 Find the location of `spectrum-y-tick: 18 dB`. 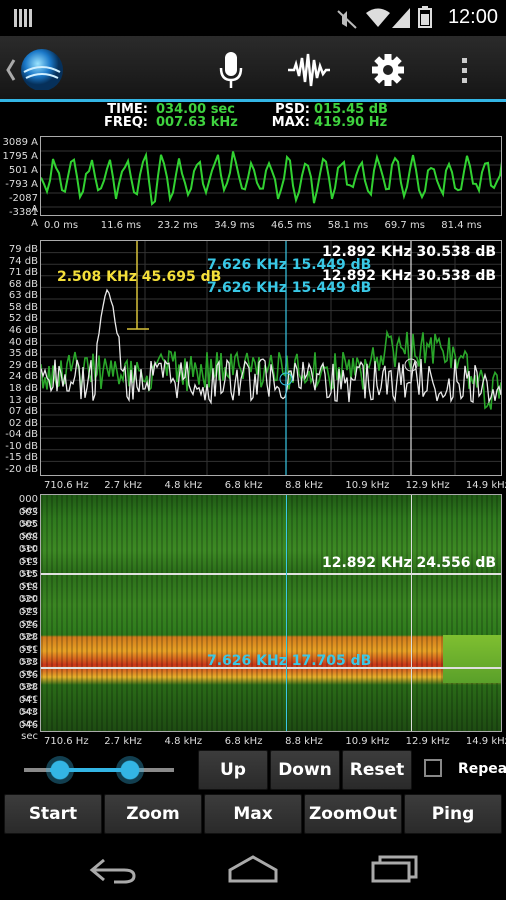

spectrum-y-tick: 18 dB is located at coordinates (23, 388).